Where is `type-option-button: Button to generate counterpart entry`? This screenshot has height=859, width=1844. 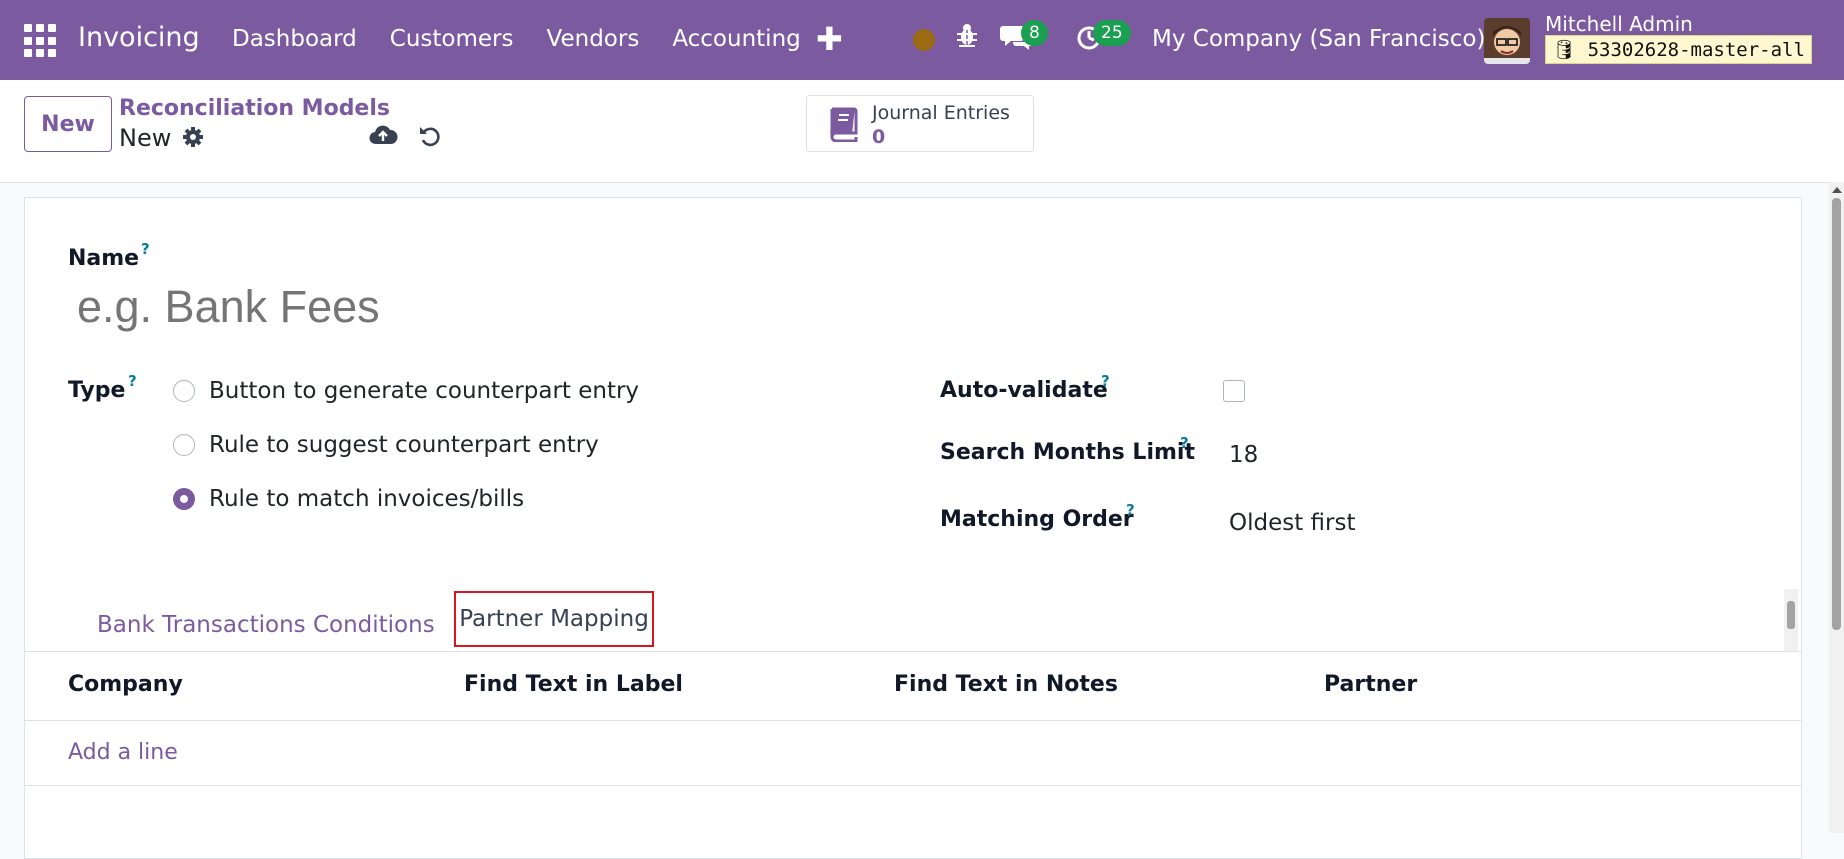
type-option-button: Button to generate counterpart entry is located at coordinates (406, 391).